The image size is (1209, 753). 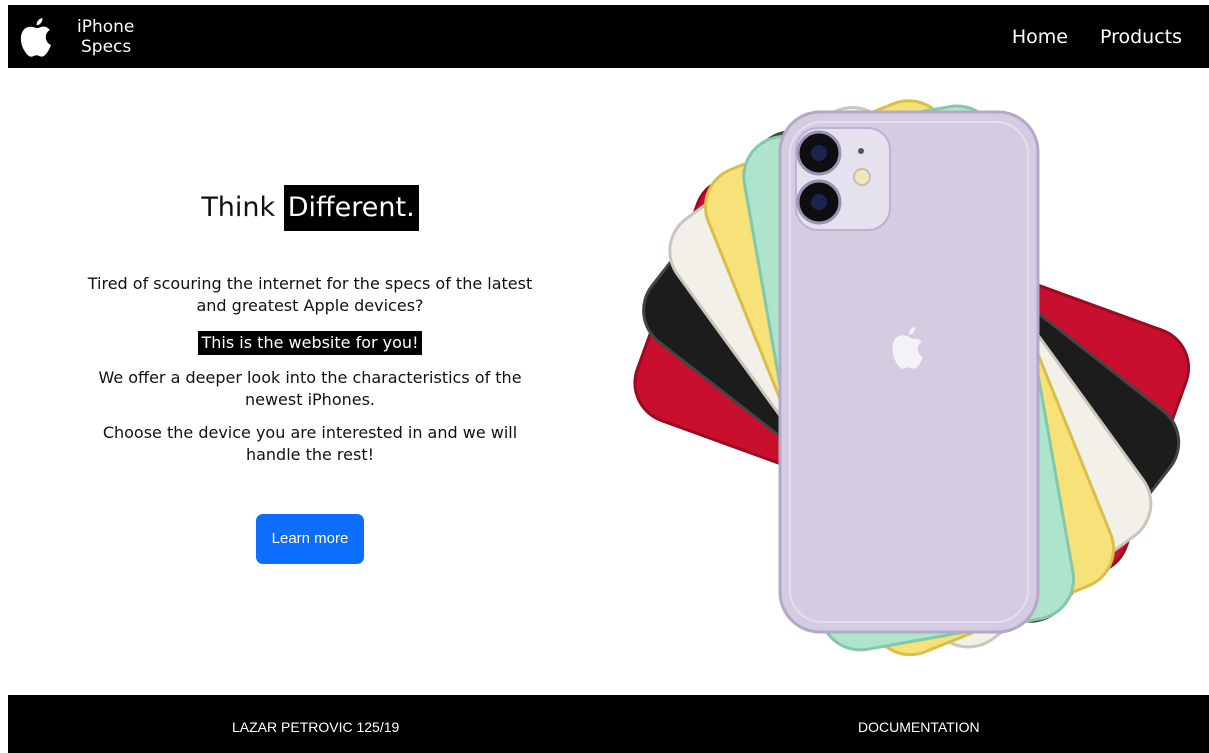 What do you see at coordinates (35, 37) in the screenshot?
I see `apple-logo-icon` at bounding box center [35, 37].